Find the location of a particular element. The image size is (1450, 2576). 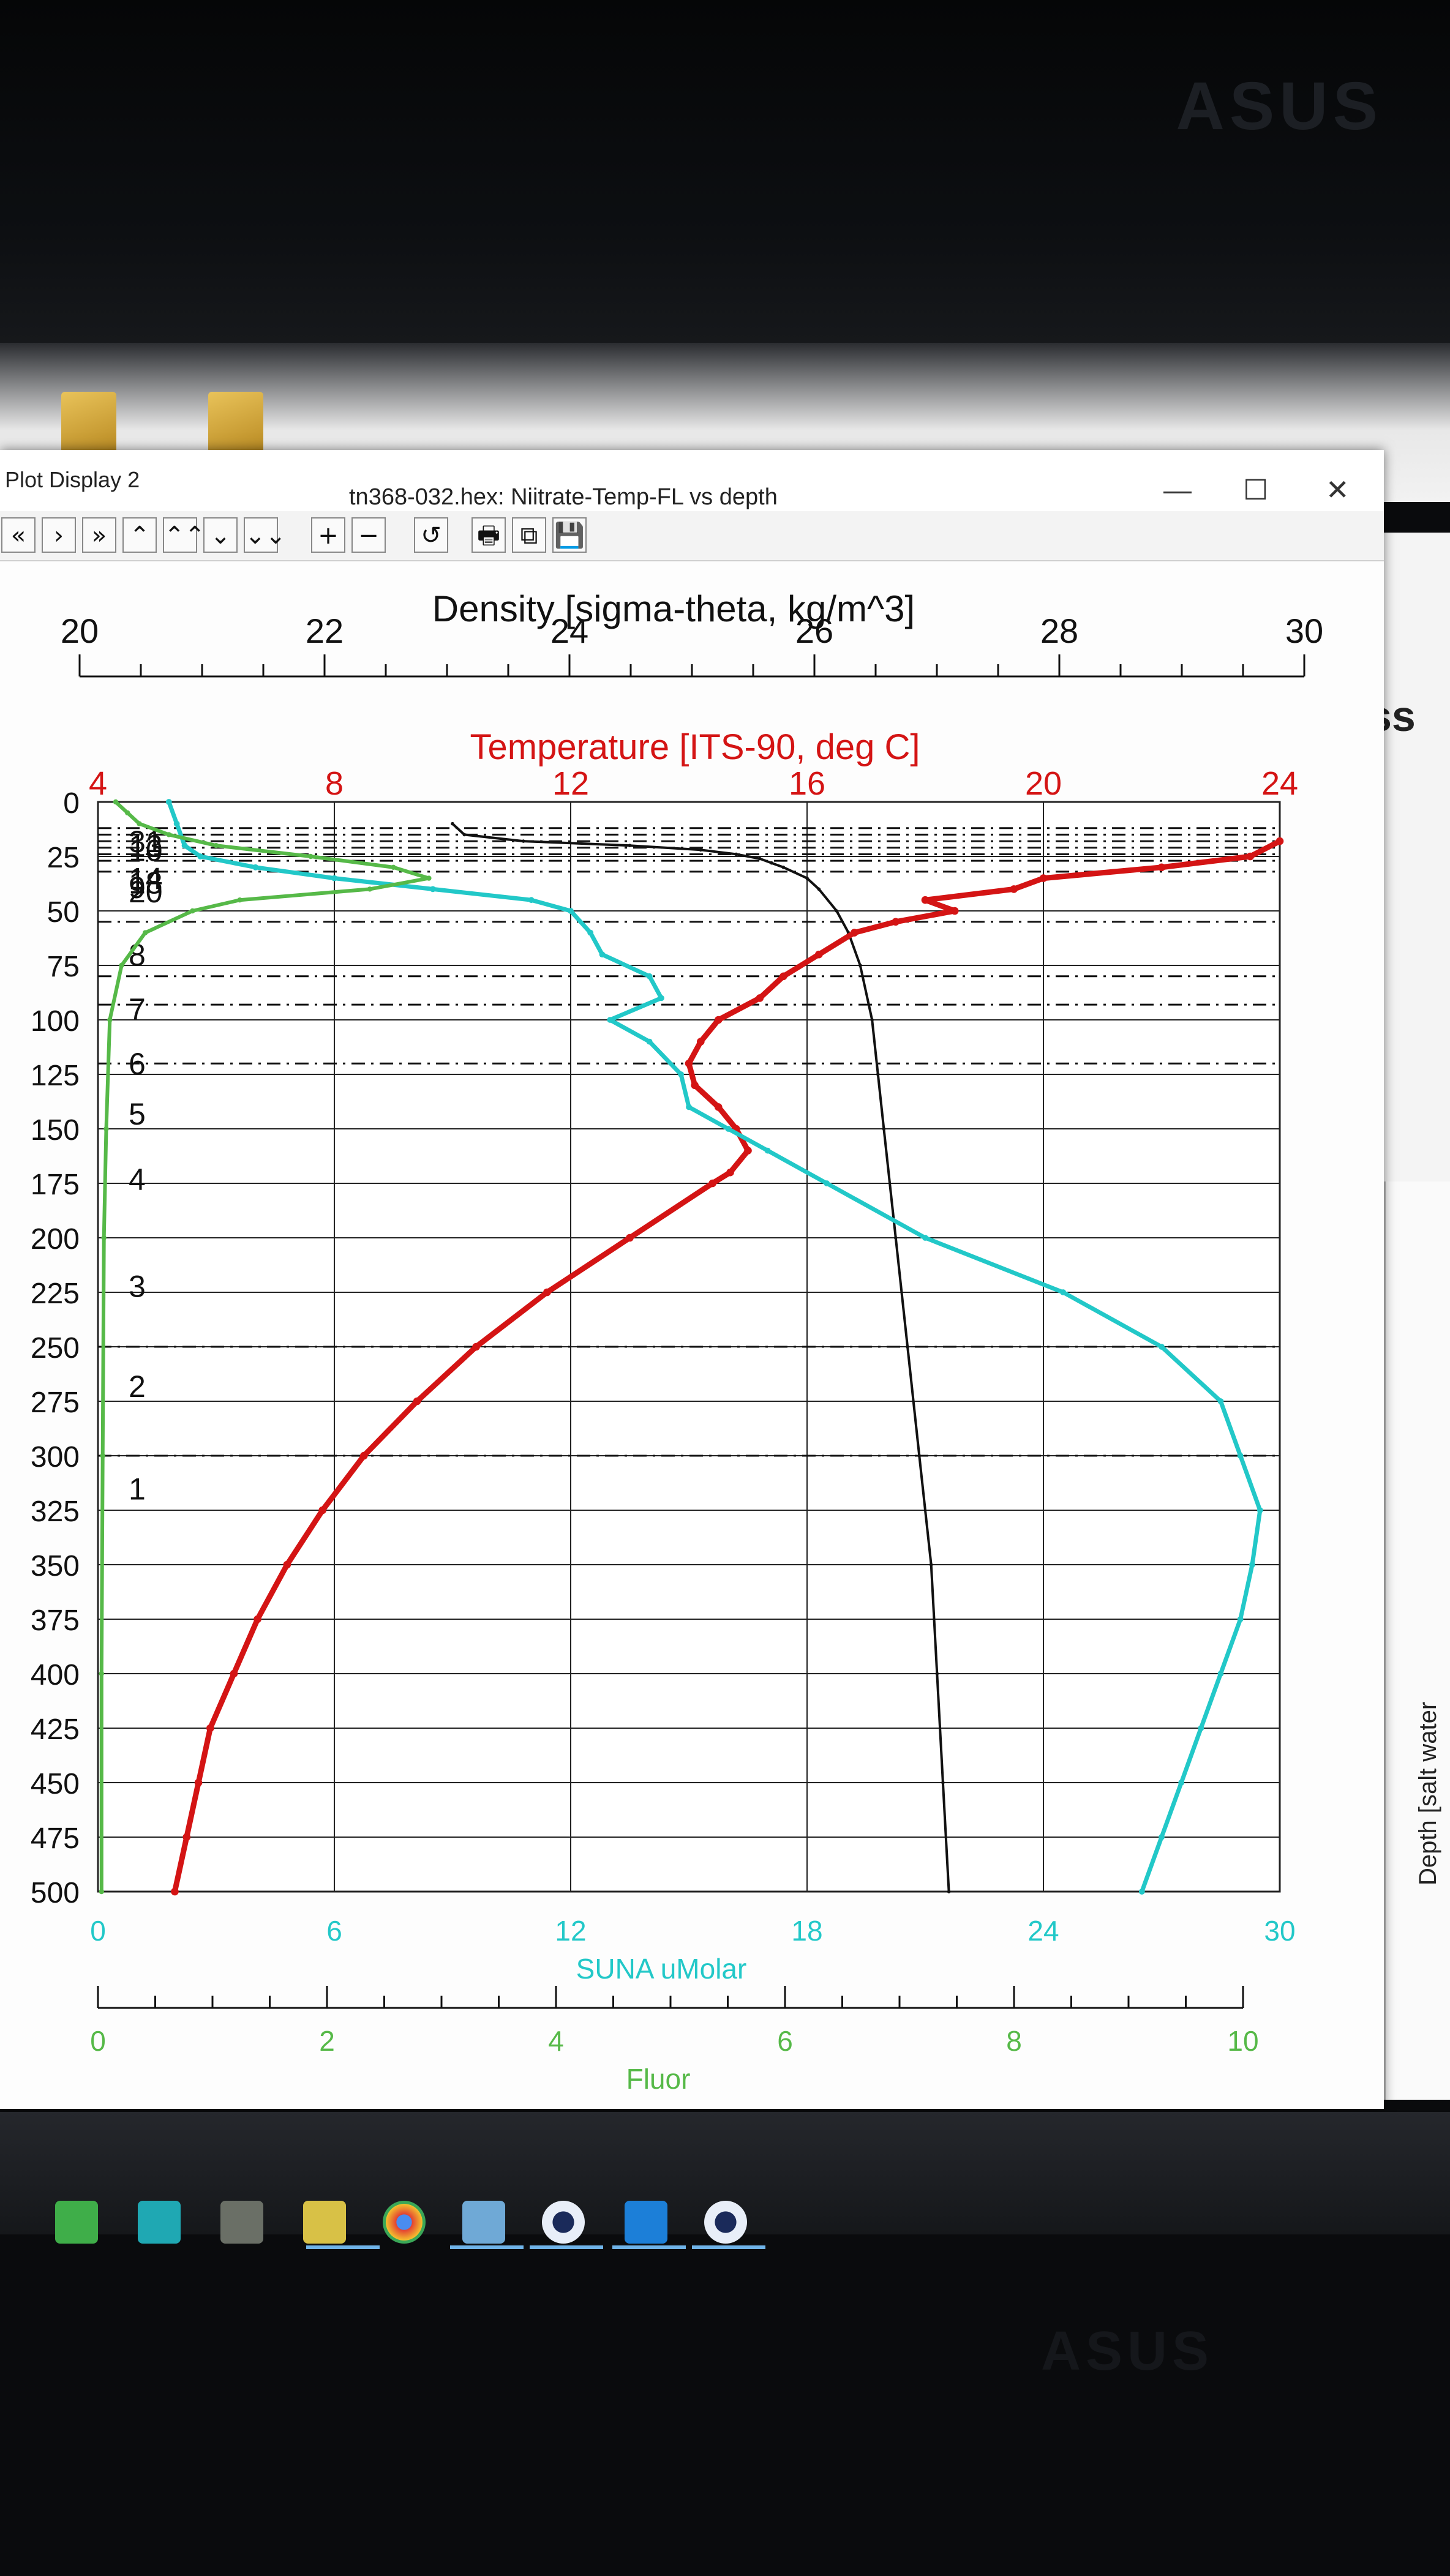

temperature-tick-label: 16 is located at coordinates (807, 783).